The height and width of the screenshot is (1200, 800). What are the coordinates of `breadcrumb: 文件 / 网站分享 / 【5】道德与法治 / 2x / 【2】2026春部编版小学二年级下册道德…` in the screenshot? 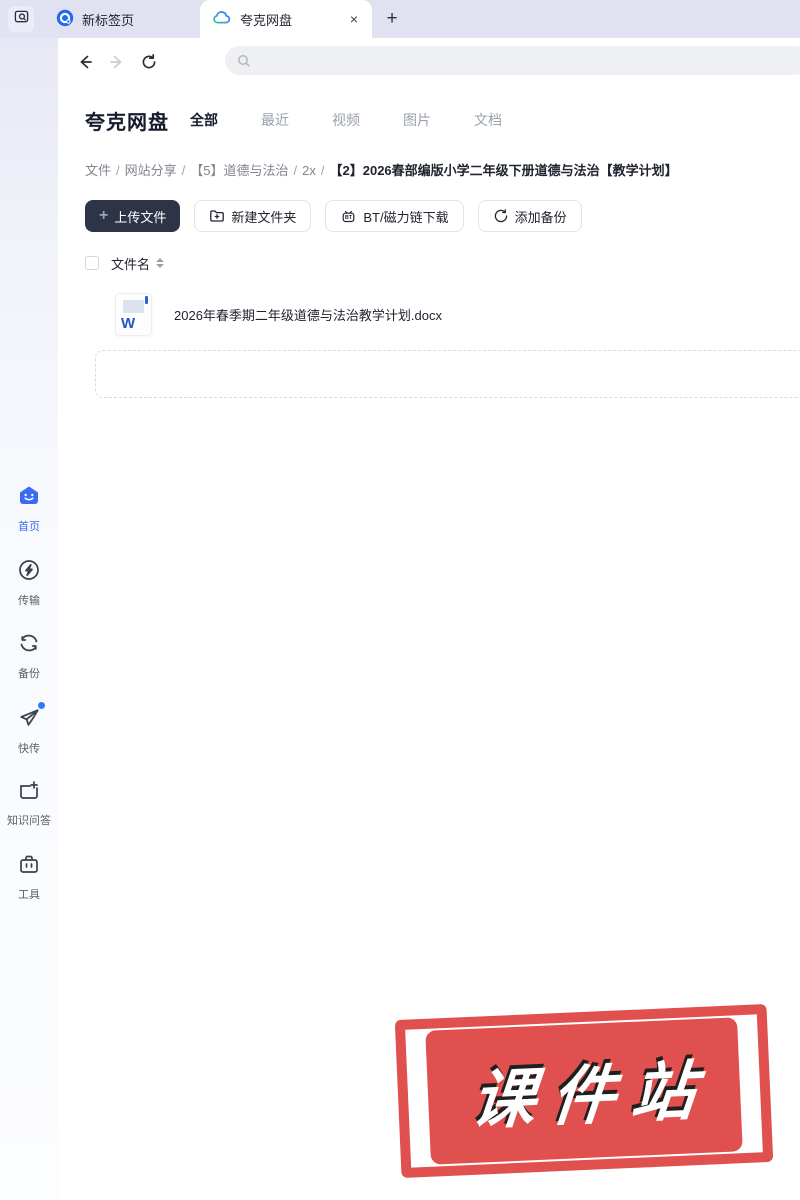 It's located at (381, 169).